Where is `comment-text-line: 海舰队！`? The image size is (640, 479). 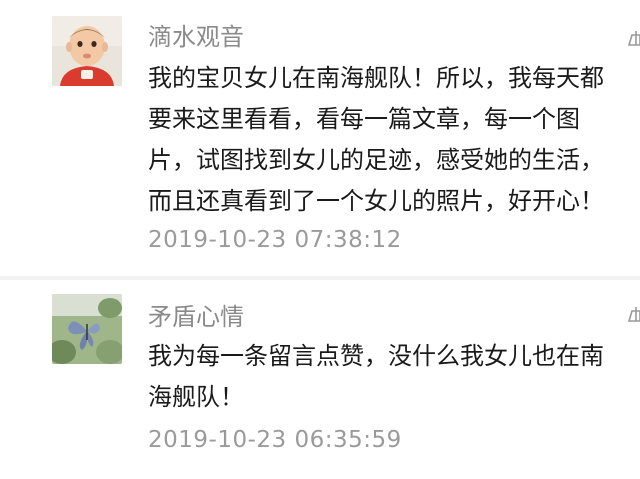
comment-text-line: 海舰队！ is located at coordinates (196, 397).